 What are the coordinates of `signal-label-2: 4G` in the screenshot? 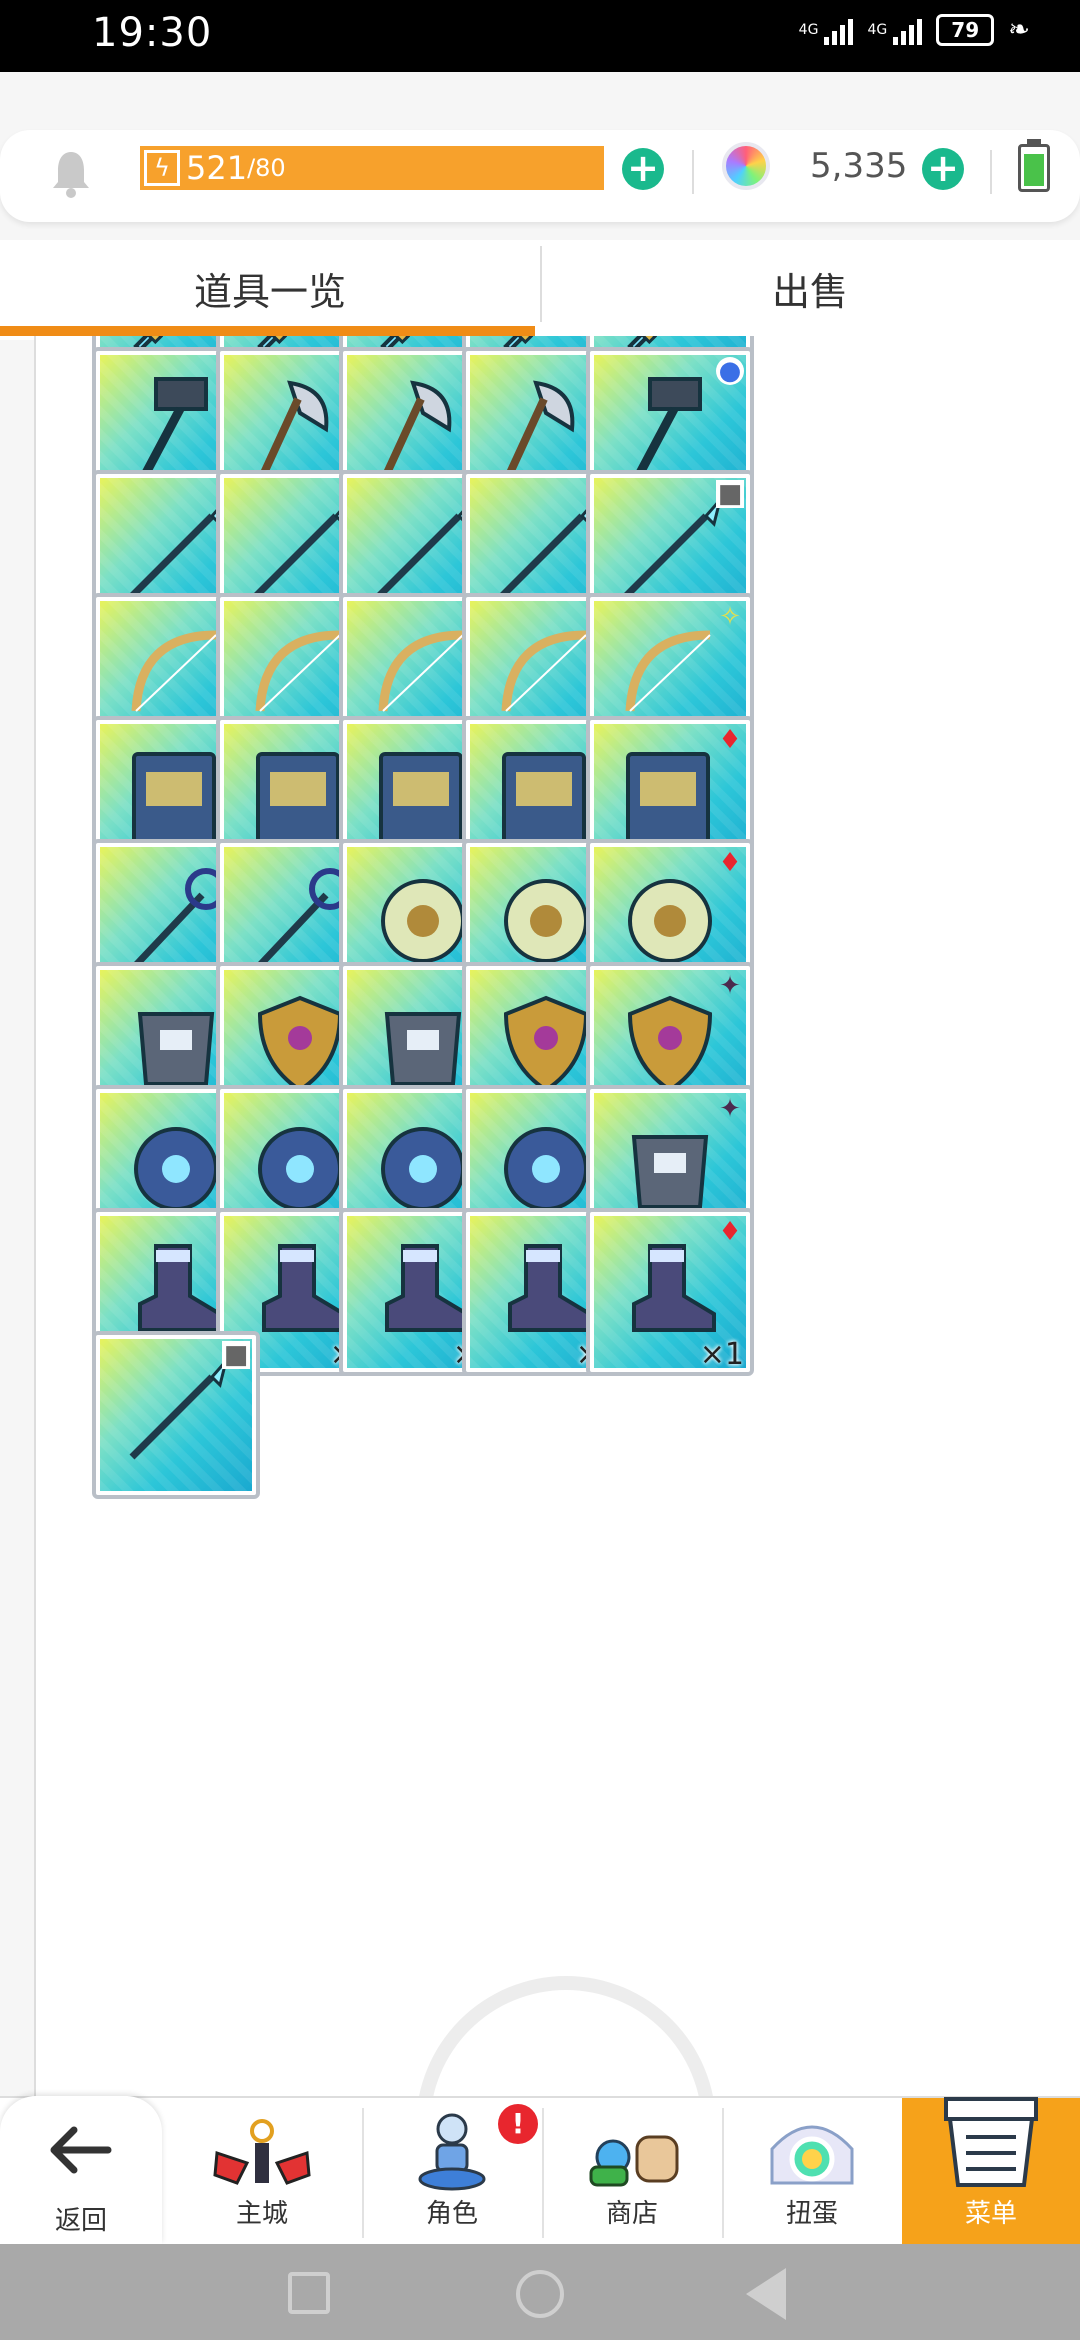 It's located at (877, 30).